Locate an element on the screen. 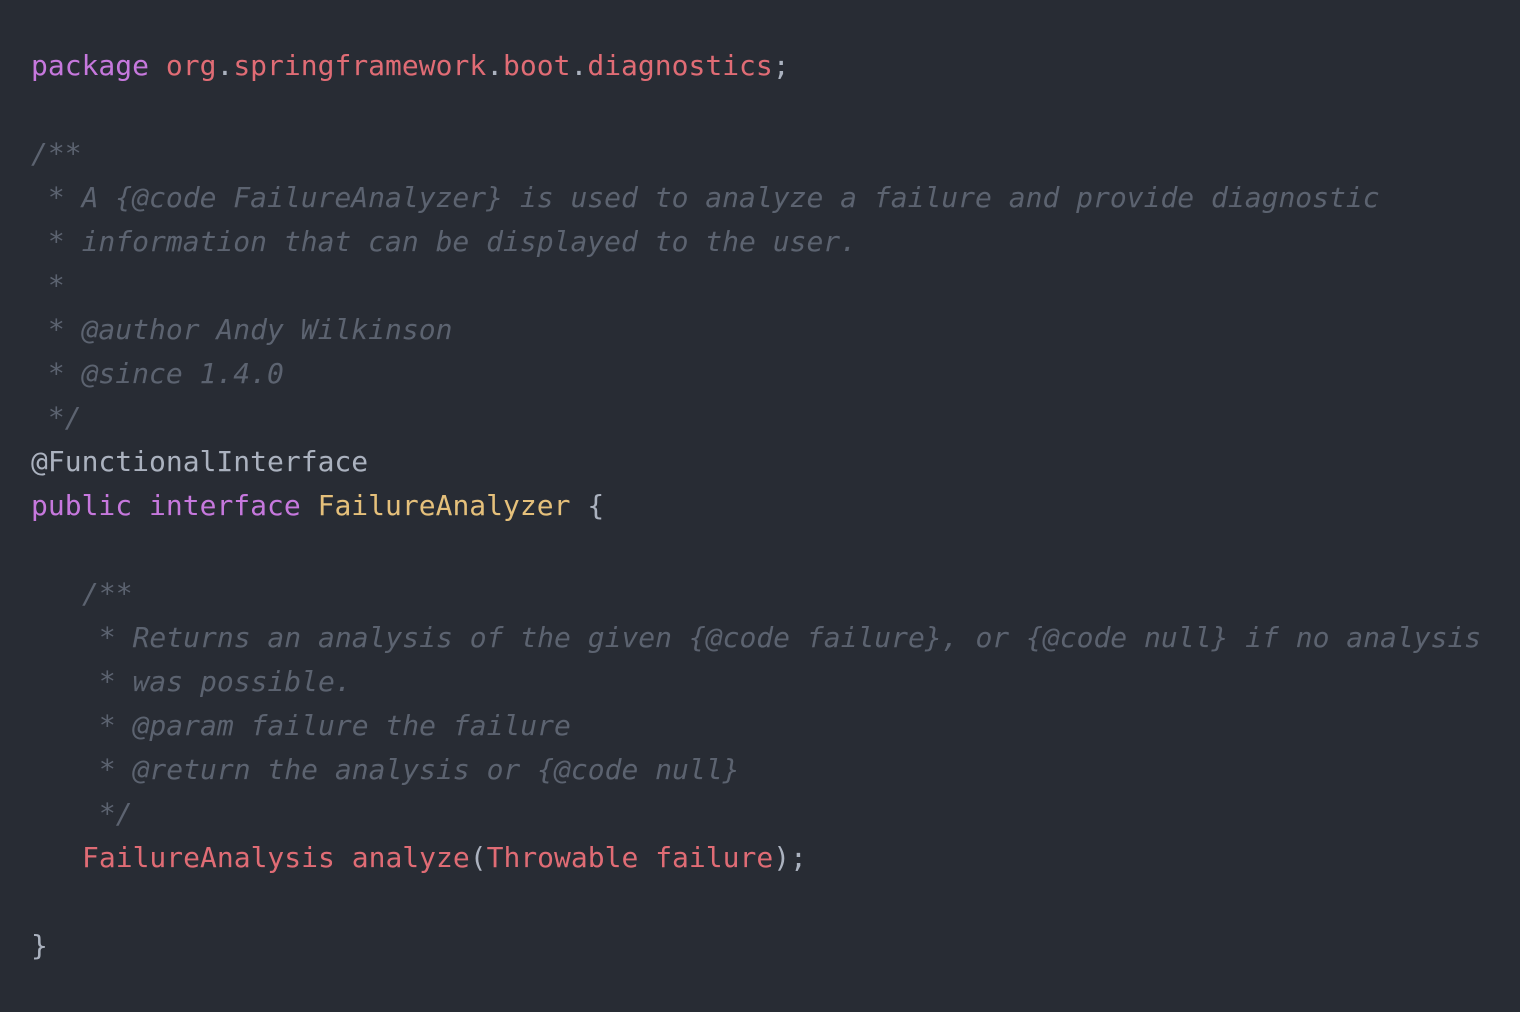  method-doc-text: * was possible. is located at coordinates (217, 681).